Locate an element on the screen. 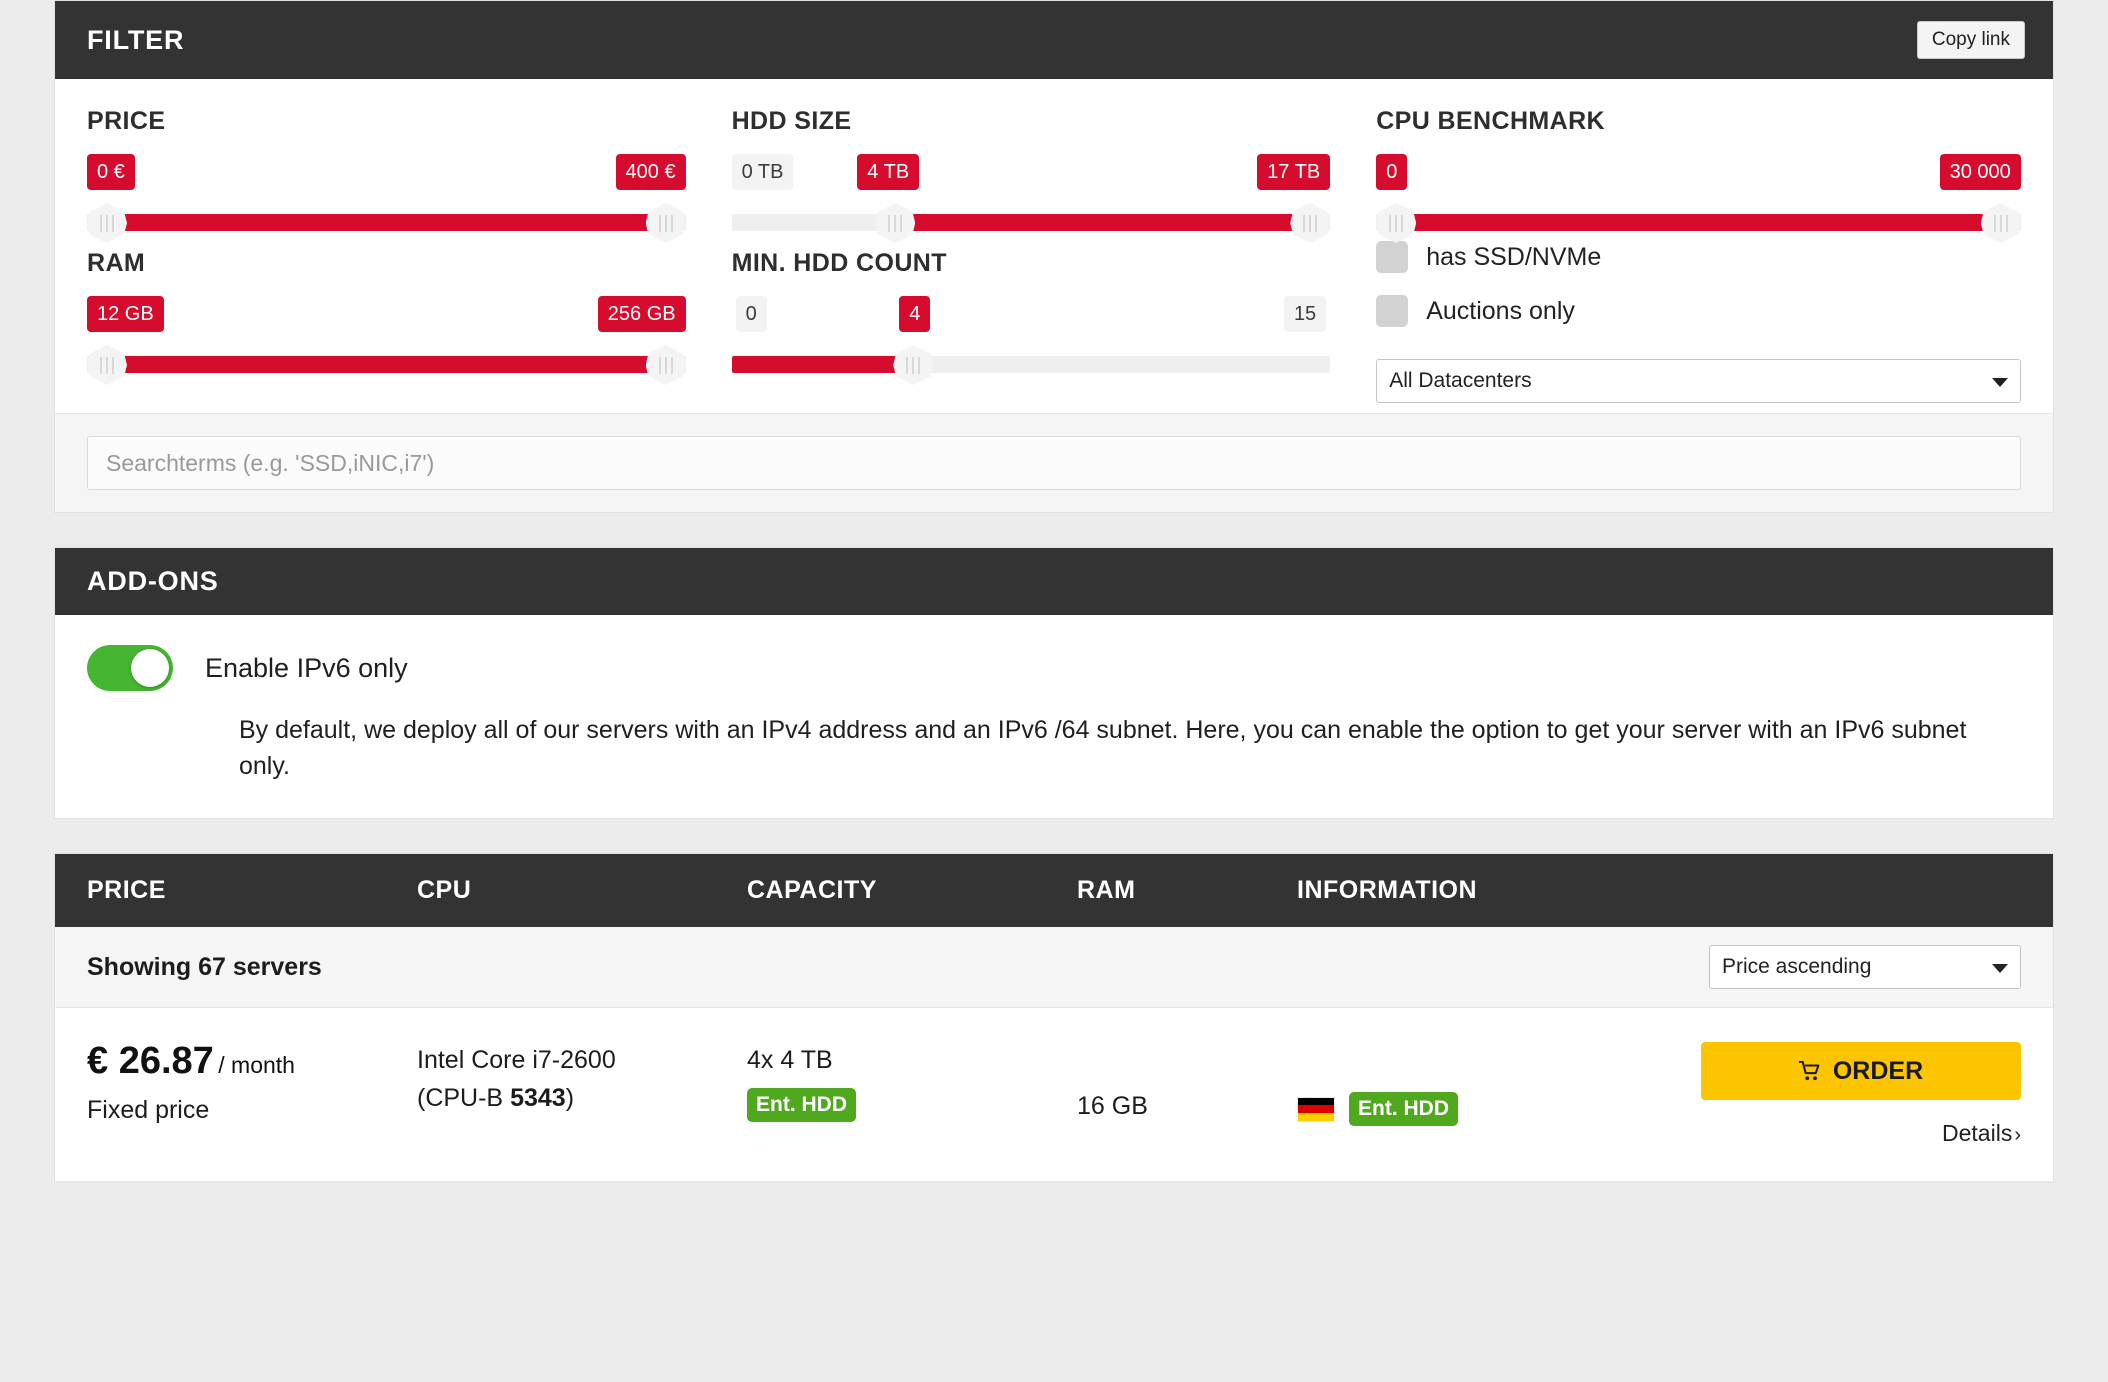 The width and height of the screenshot is (2108, 1382). column-header-ram: RAM is located at coordinates (1106, 890).